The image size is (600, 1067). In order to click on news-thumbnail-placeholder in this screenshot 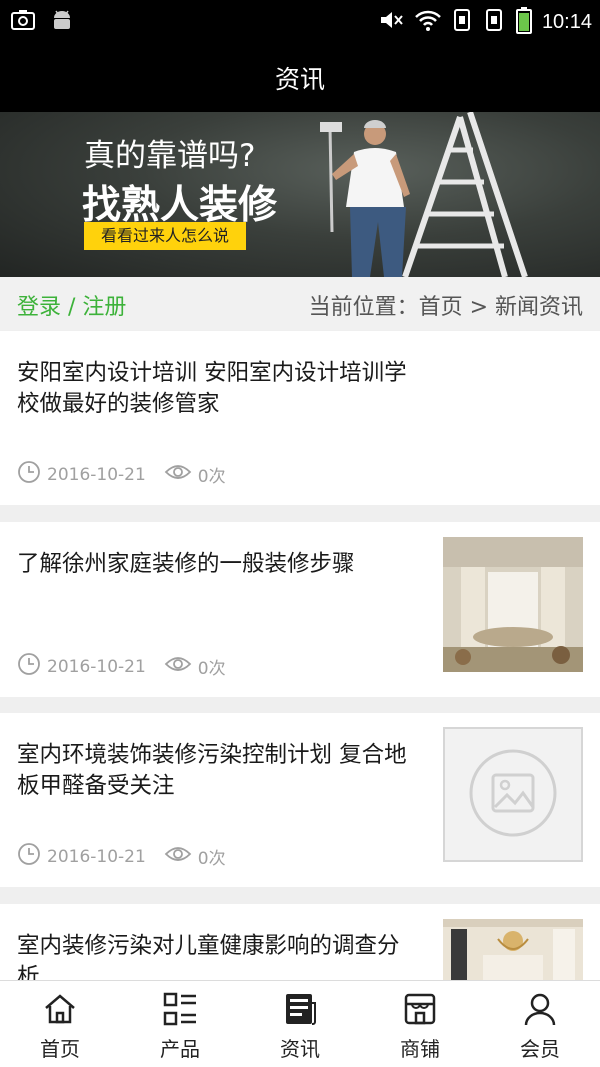, I will do `click(513, 794)`.